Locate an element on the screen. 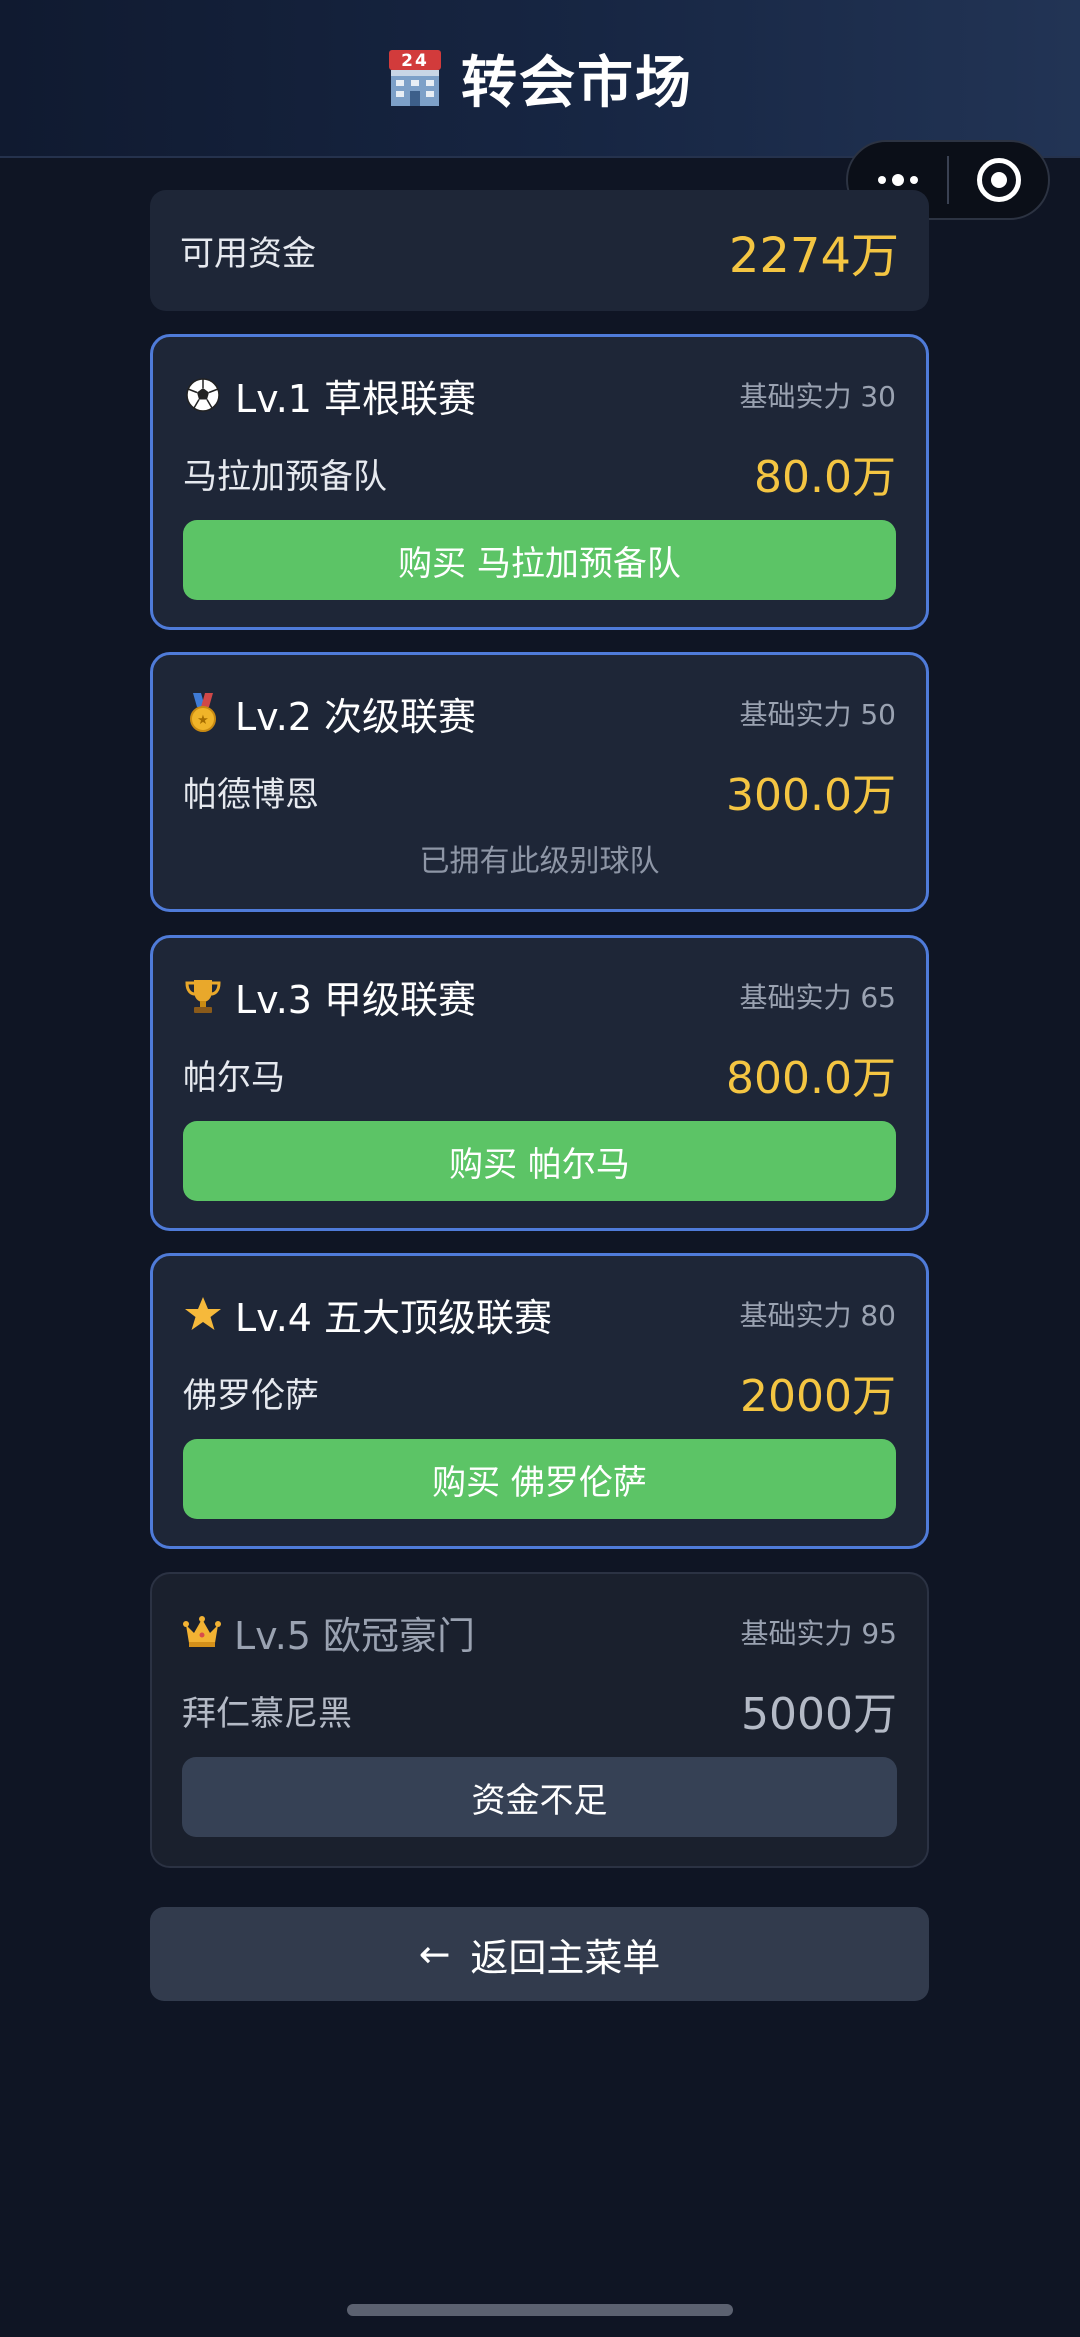  home-indicator is located at coordinates (540, 2310).